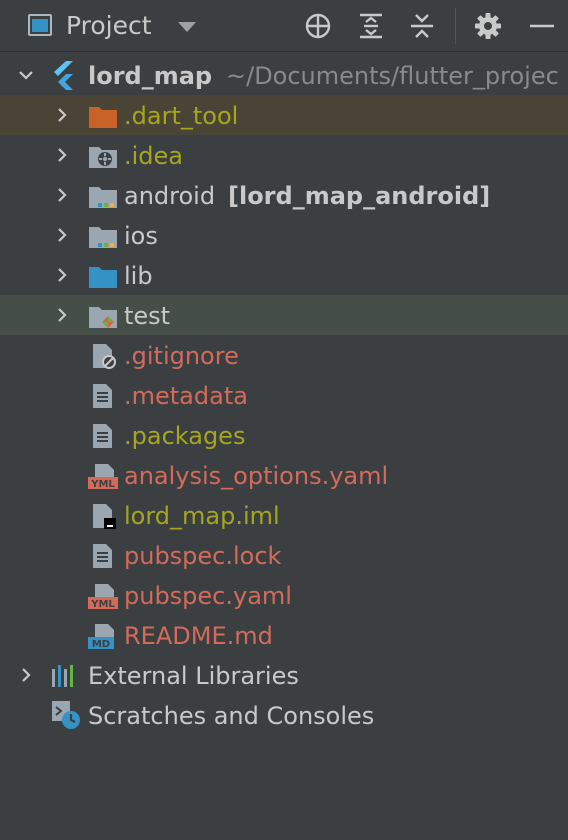 Image resolution: width=568 pixels, height=840 pixels. What do you see at coordinates (488, 26) in the screenshot?
I see `gear-icon` at bounding box center [488, 26].